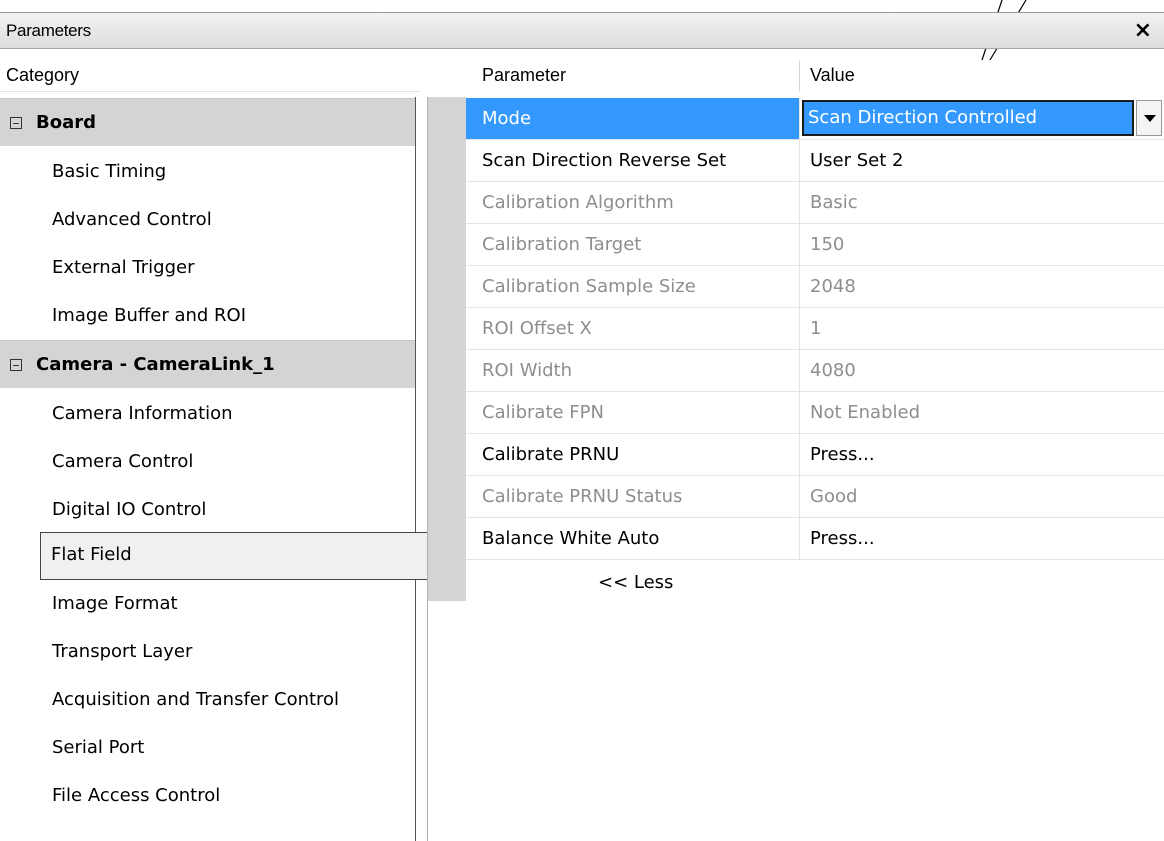  I want to click on value-header: Value, so click(982, 76).